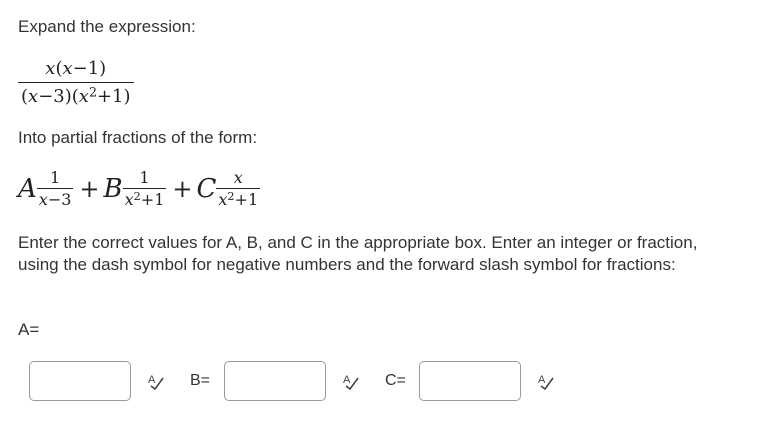 The width and height of the screenshot is (767, 447). What do you see at coordinates (76, 94) in the screenshot?
I see `expression-denominator: (x−3)(x2+1)` at bounding box center [76, 94].